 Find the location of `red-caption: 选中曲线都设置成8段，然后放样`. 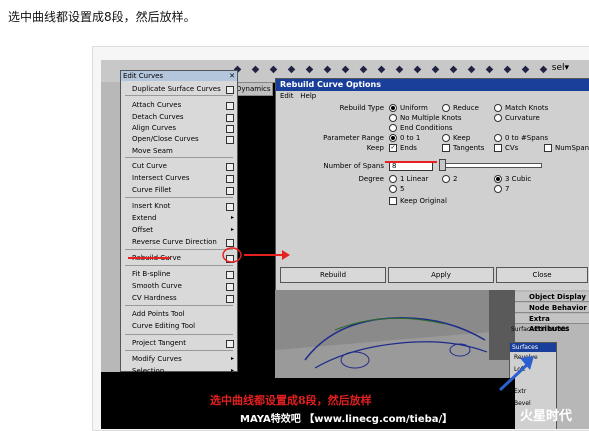

red-caption: 选中曲线都设置成8段，然后放样 is located at coordinates (291, 400).